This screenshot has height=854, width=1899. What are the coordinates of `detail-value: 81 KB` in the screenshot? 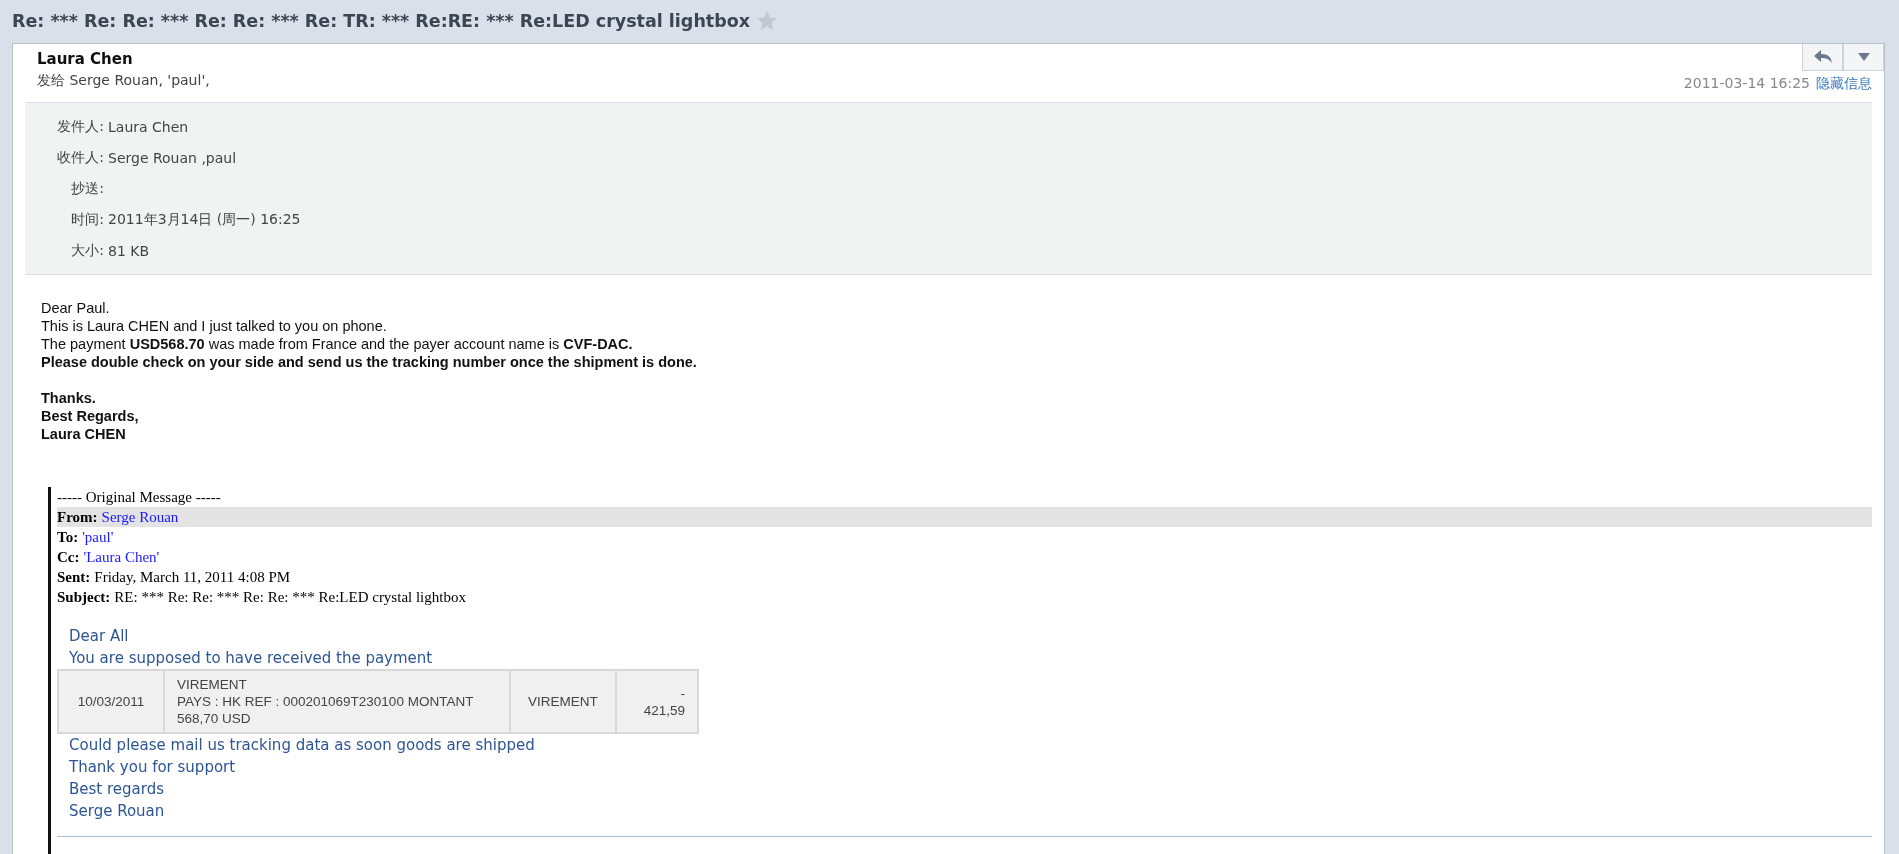 It's located at (129, 250).